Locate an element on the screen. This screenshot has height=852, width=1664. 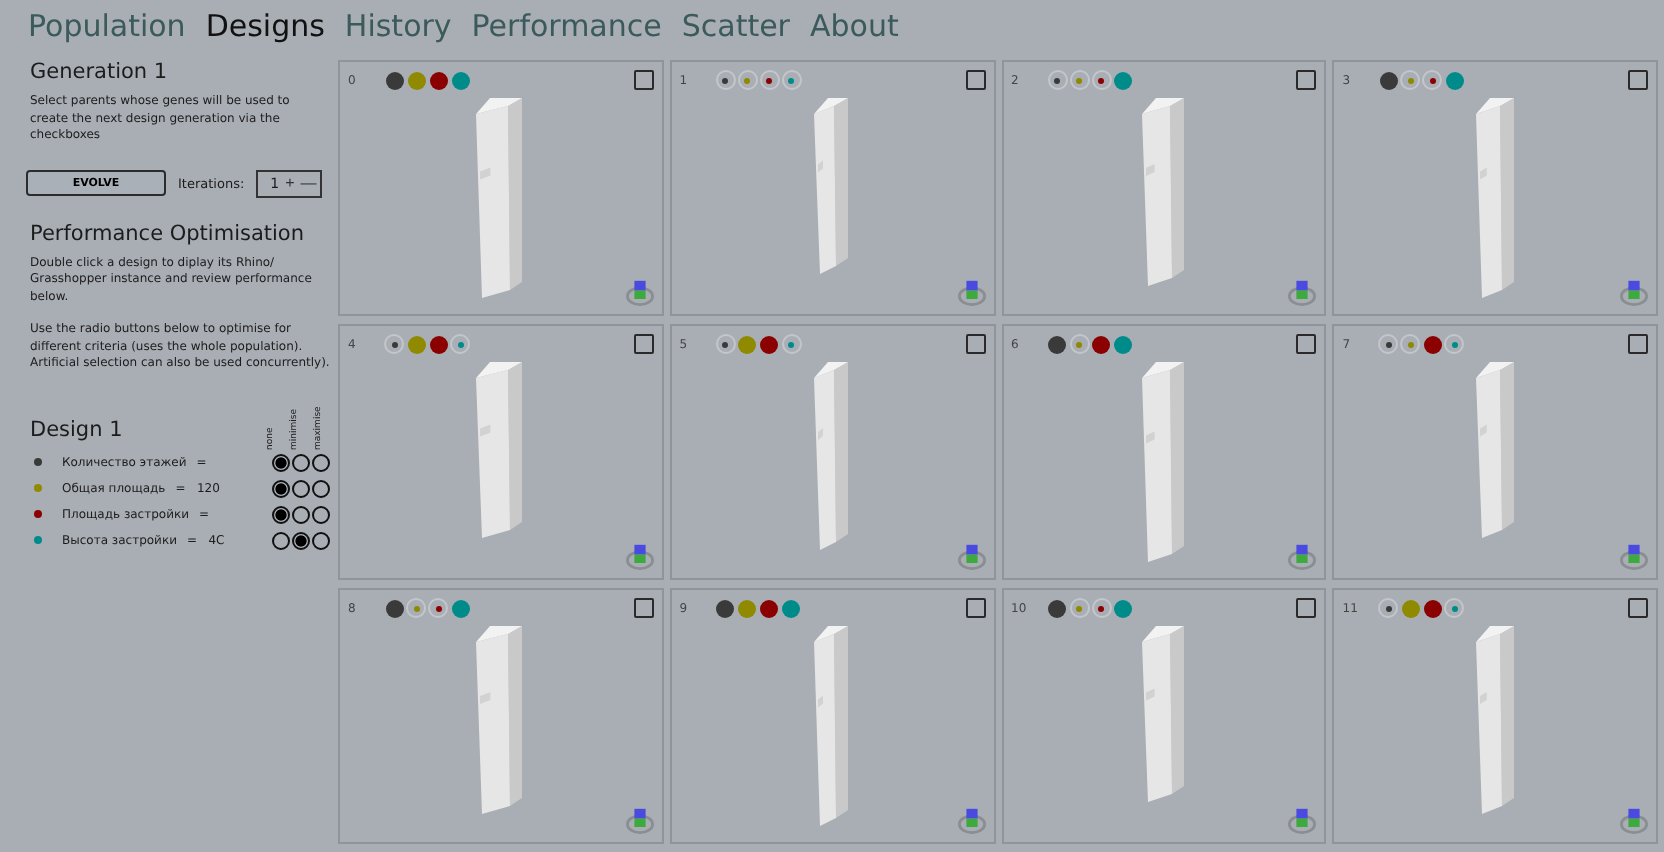
section-title: Generation 1 is located at coordinates (100, 72).